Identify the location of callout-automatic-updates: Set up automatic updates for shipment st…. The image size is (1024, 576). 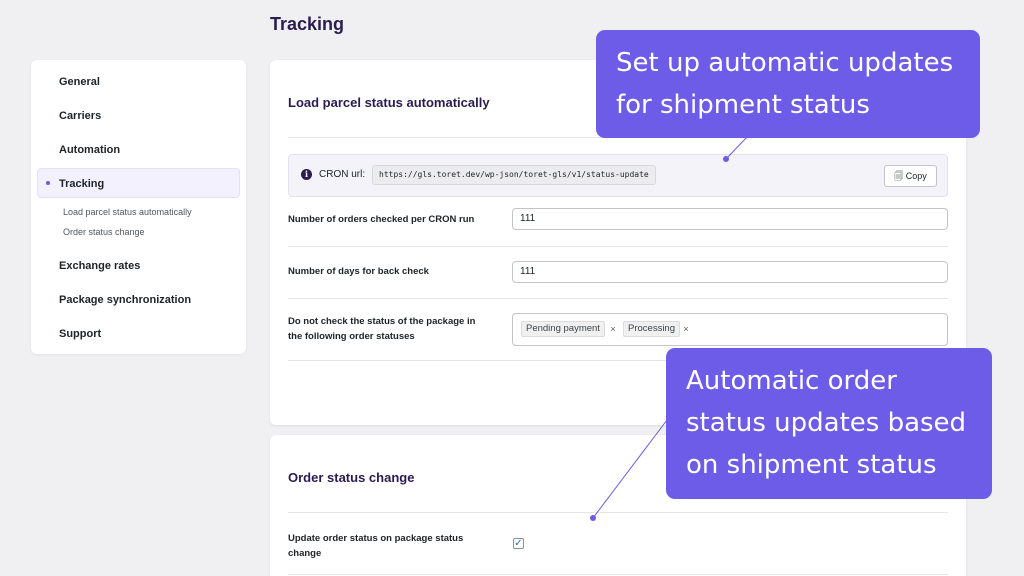
(788, 84).